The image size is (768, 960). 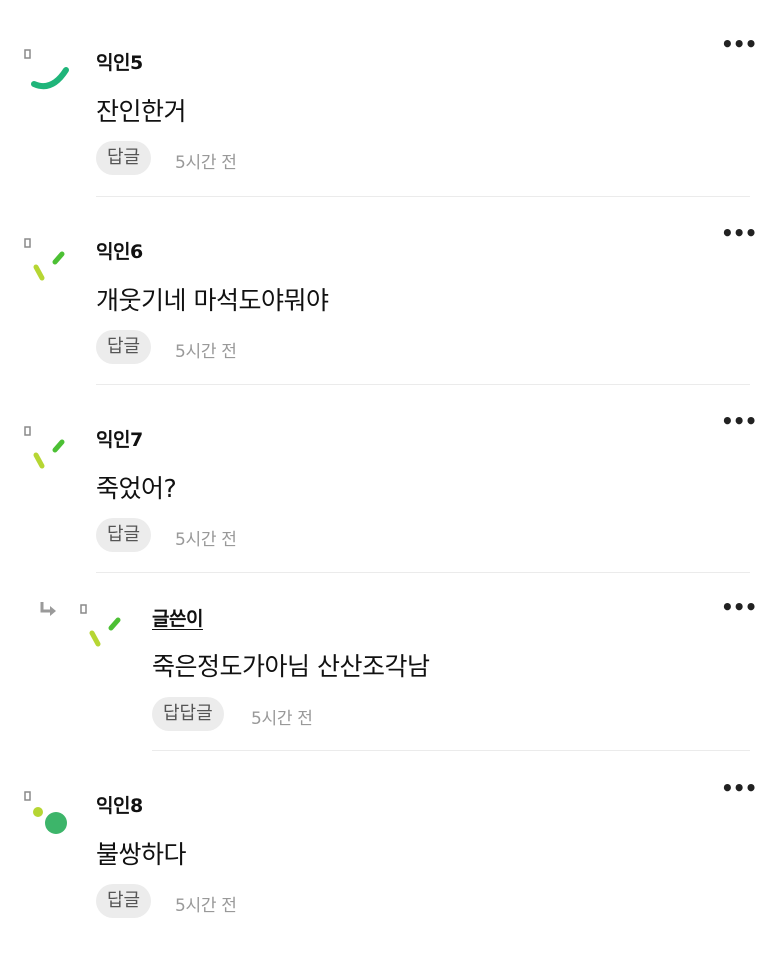 What do you see at coordinates (124, 901) in the screenshot?
I see `reply-button: 답글` at bounding box center [124, 901].